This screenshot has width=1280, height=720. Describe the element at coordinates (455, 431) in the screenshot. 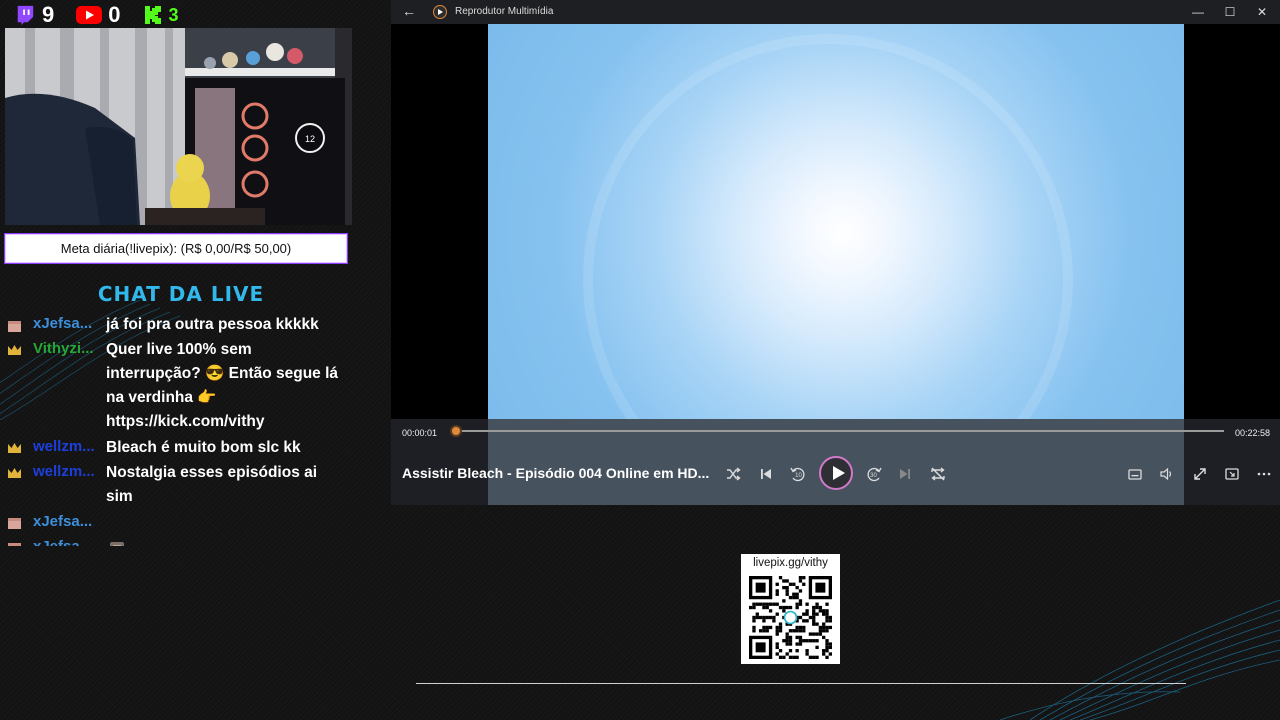

I see `seek-handle` at that location.